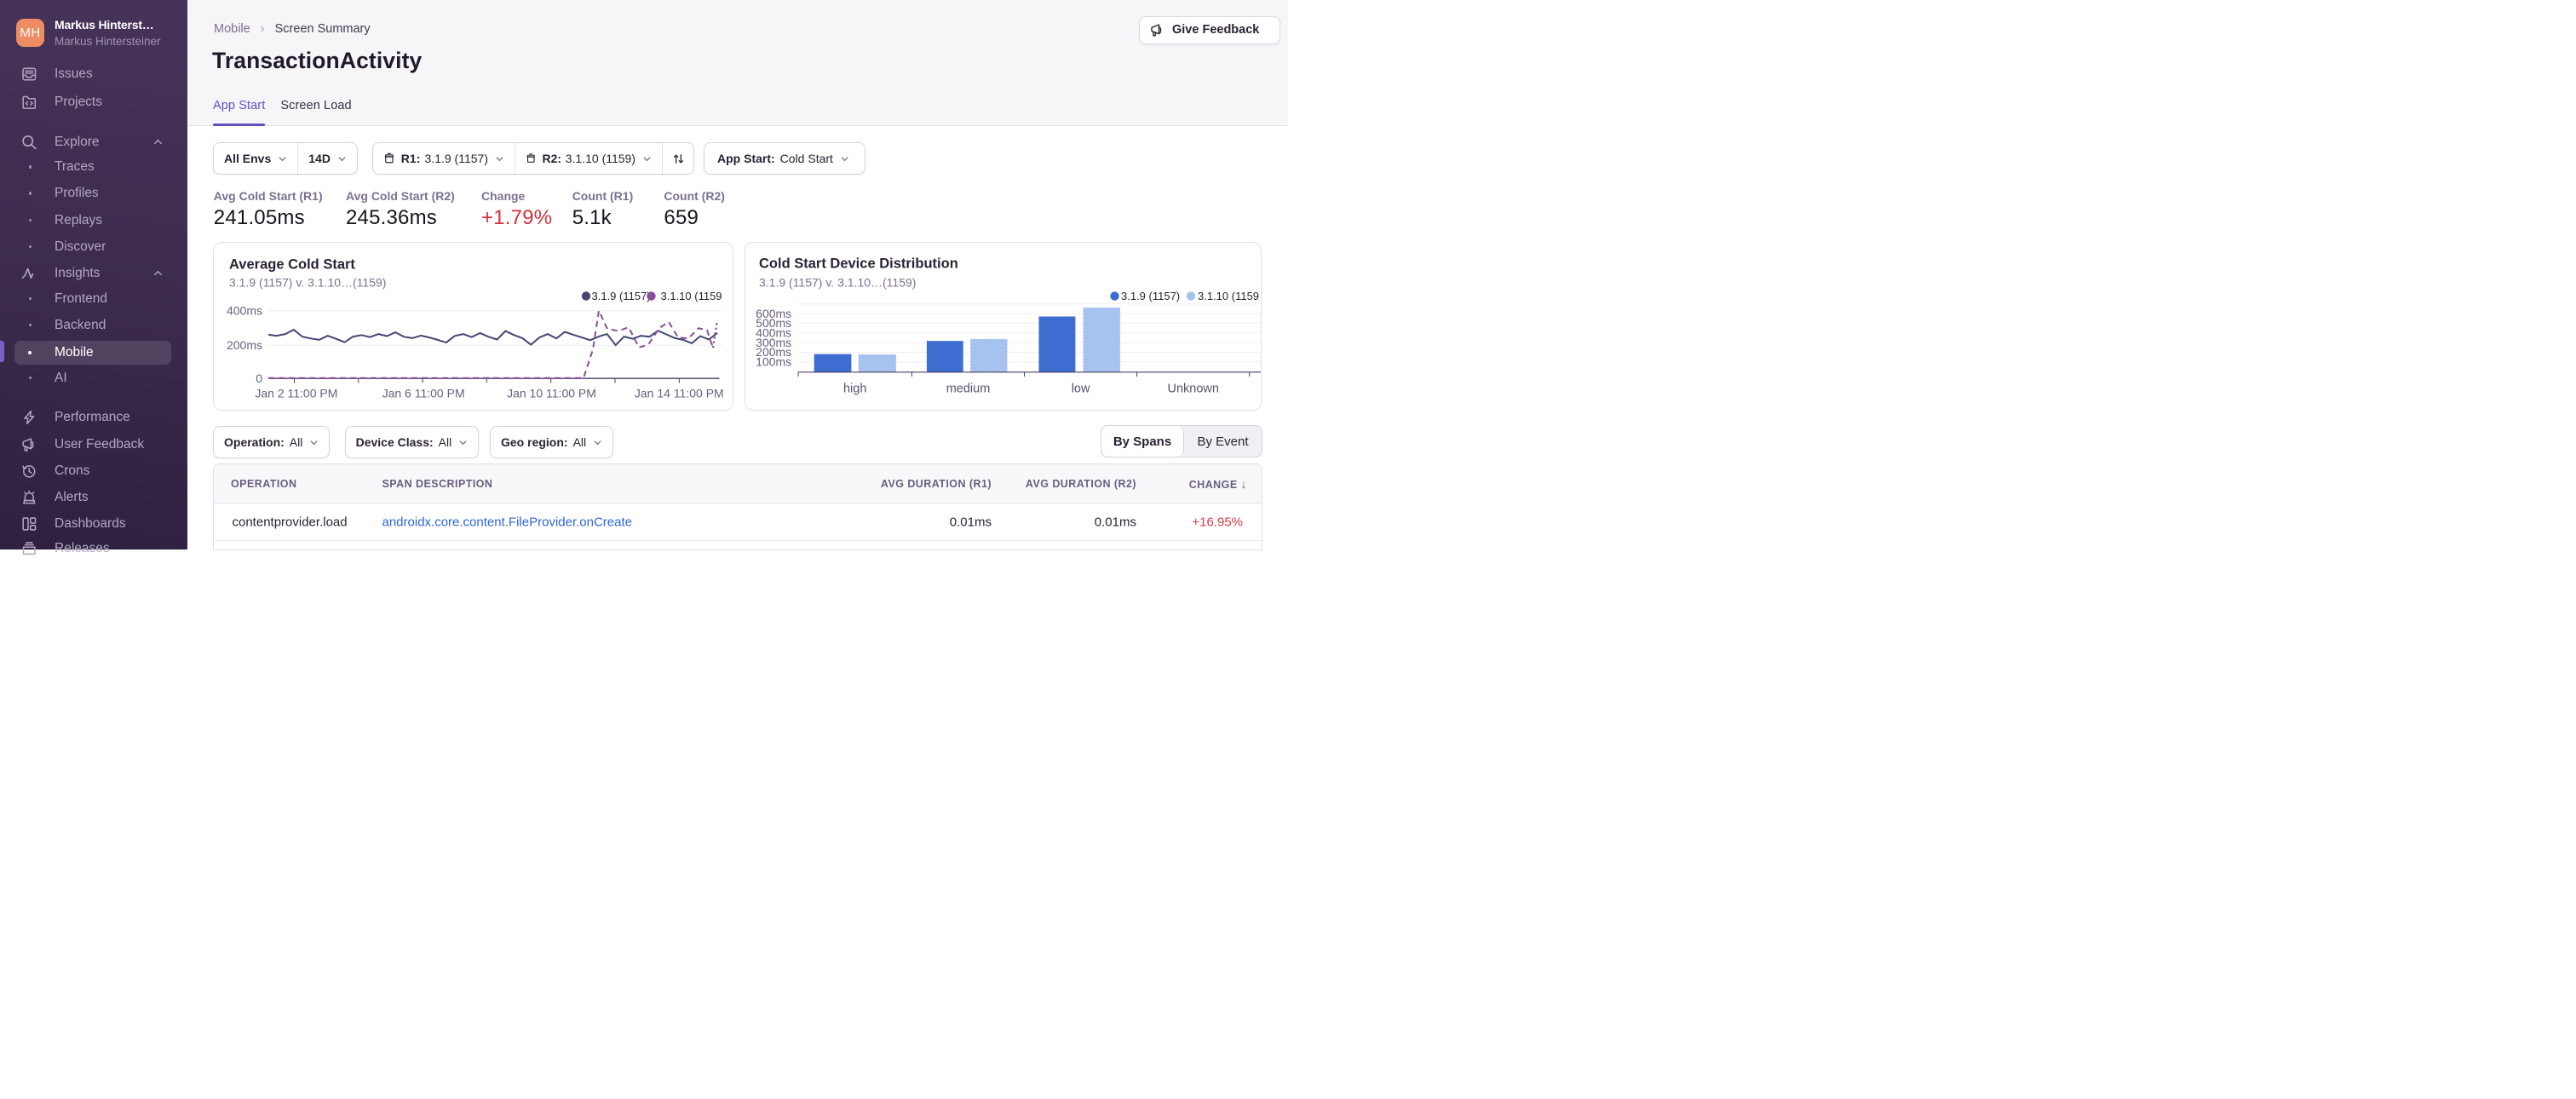  Describe the element at coordinates (858, 263) in the screenshot. I see `svg-text: Cold Start Device Distribution` at that location.